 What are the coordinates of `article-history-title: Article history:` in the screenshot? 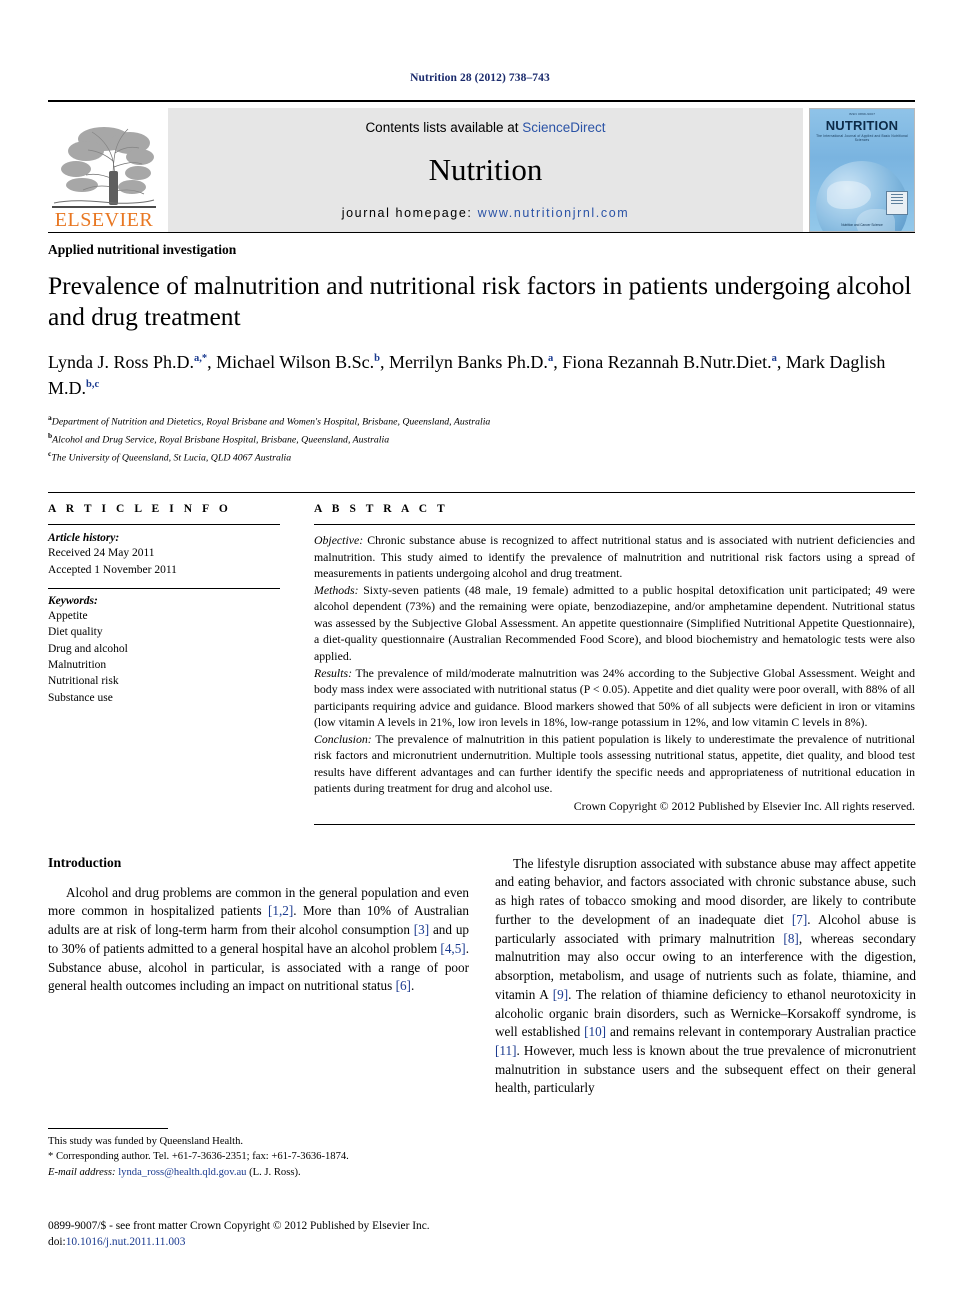 It's located at (84, 538).